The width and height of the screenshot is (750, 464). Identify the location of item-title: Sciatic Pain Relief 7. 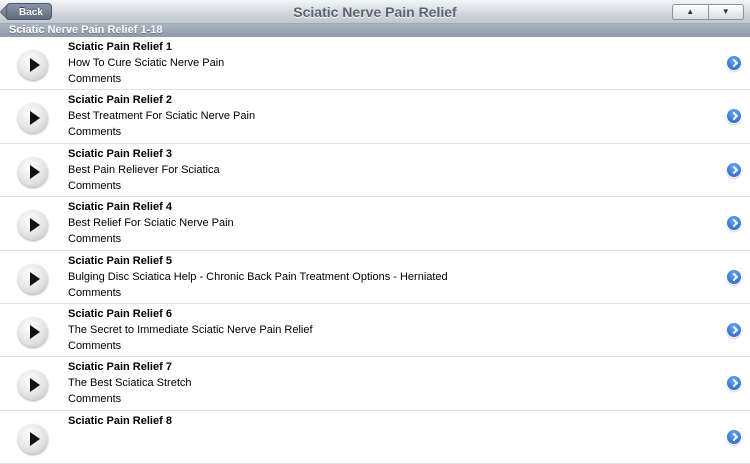
(120, 367).